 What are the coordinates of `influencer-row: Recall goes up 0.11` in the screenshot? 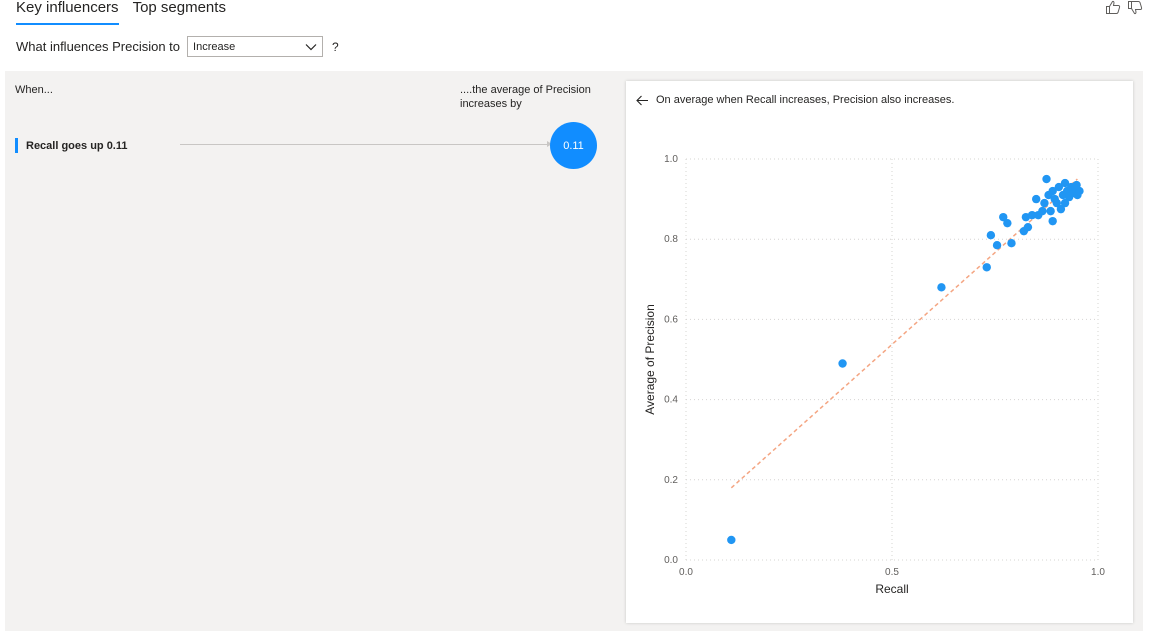 It's located at (71, 145).